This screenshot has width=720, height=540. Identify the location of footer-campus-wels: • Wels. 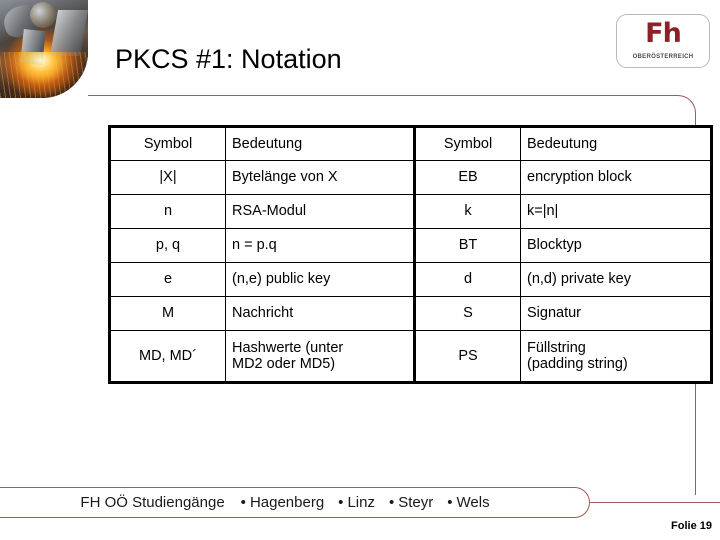
(468, 502).